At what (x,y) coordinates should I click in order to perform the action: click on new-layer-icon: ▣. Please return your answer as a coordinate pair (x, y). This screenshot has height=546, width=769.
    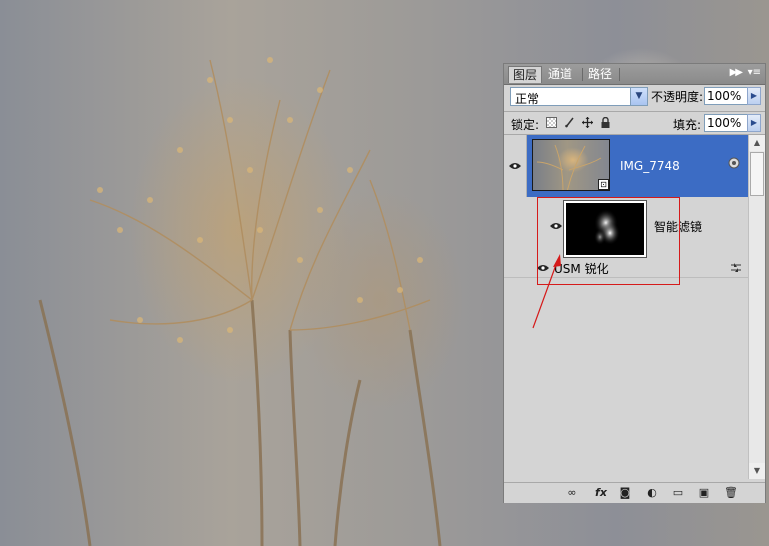
    Looking at the image, I should click on (704, 493).